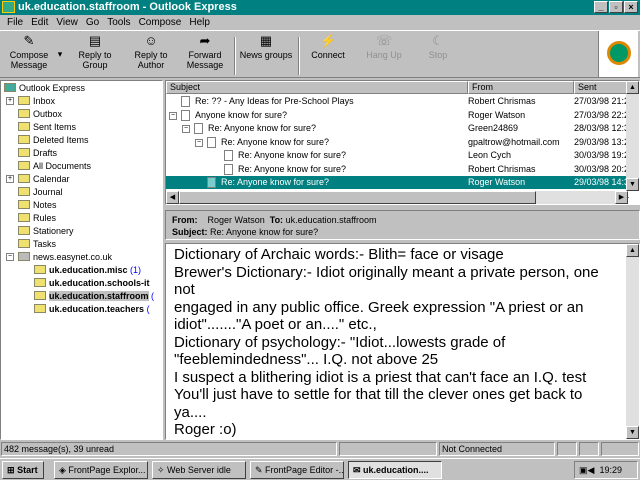  Describe the element at coordinates (199, 470) in the screenshot. I see `task-web-server: ✧ Web Server idle` at that location.